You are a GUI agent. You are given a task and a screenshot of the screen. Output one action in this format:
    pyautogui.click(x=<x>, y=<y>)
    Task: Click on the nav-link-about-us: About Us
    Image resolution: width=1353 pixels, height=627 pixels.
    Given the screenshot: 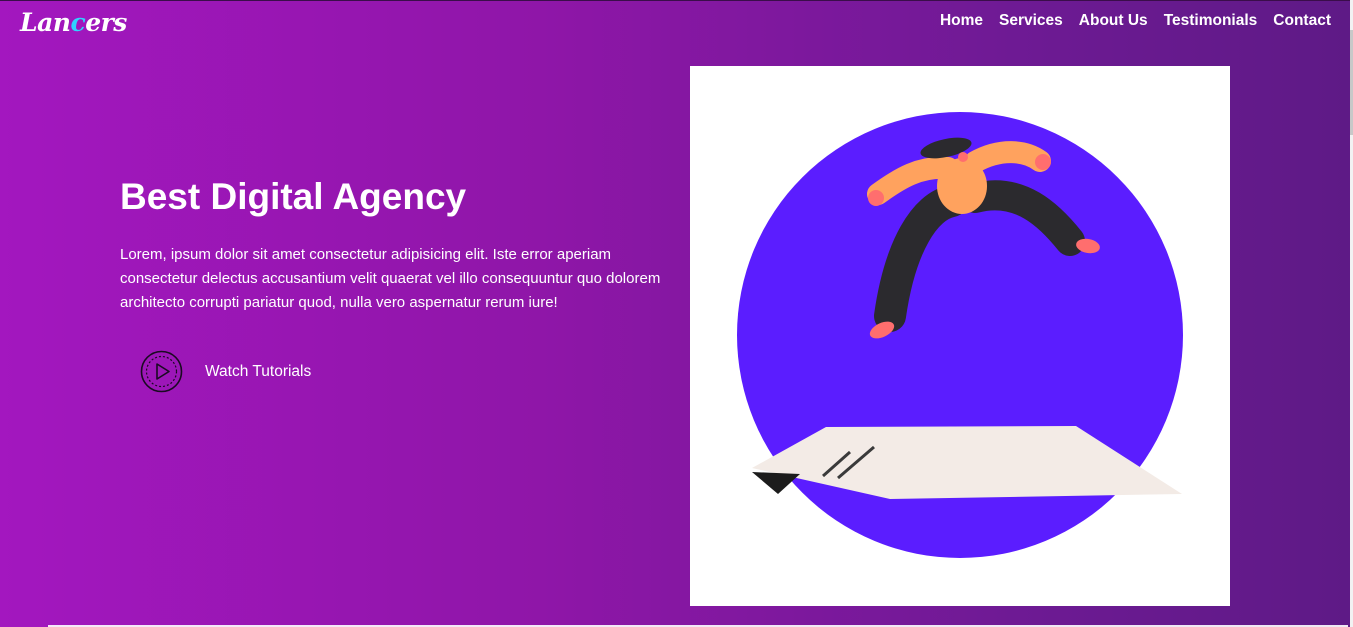 What is the action you would take?
    pyautogui.click(x=1113, y=21)
    